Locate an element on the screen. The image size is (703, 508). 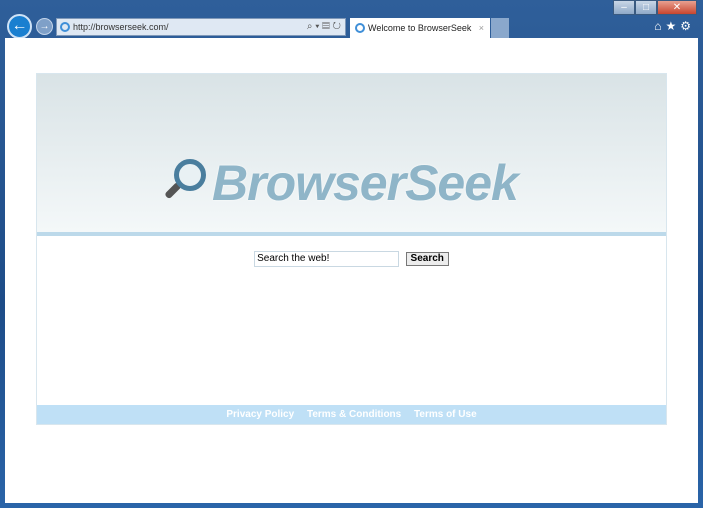
logo: BrowserSeek is located at coordinates (340, 183).